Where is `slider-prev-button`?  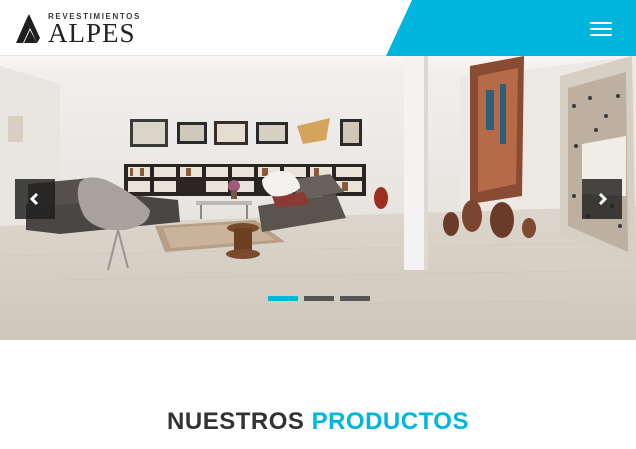 slider-prev-button is located at coordinates (35, 199).